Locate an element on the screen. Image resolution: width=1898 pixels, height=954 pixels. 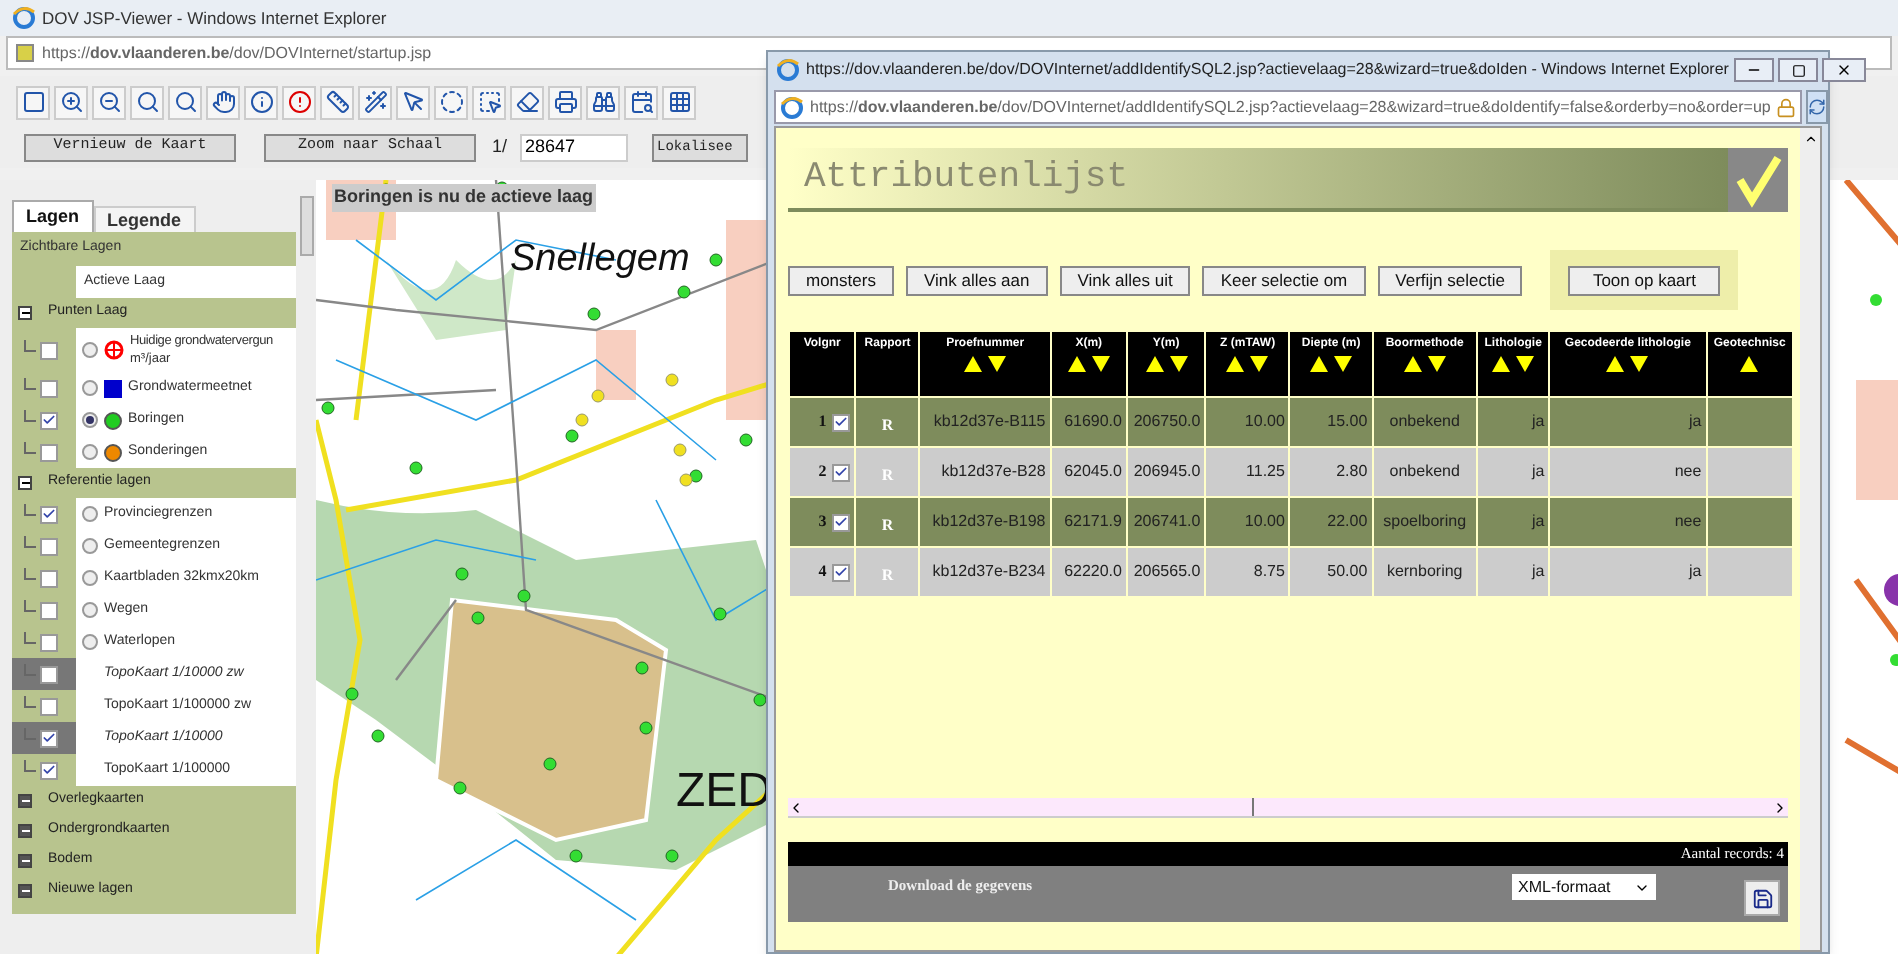
url-text: https://dov.vlaanderen.be/dov/DOVInternet/startup.jsp is located at coordinates (237, 53).